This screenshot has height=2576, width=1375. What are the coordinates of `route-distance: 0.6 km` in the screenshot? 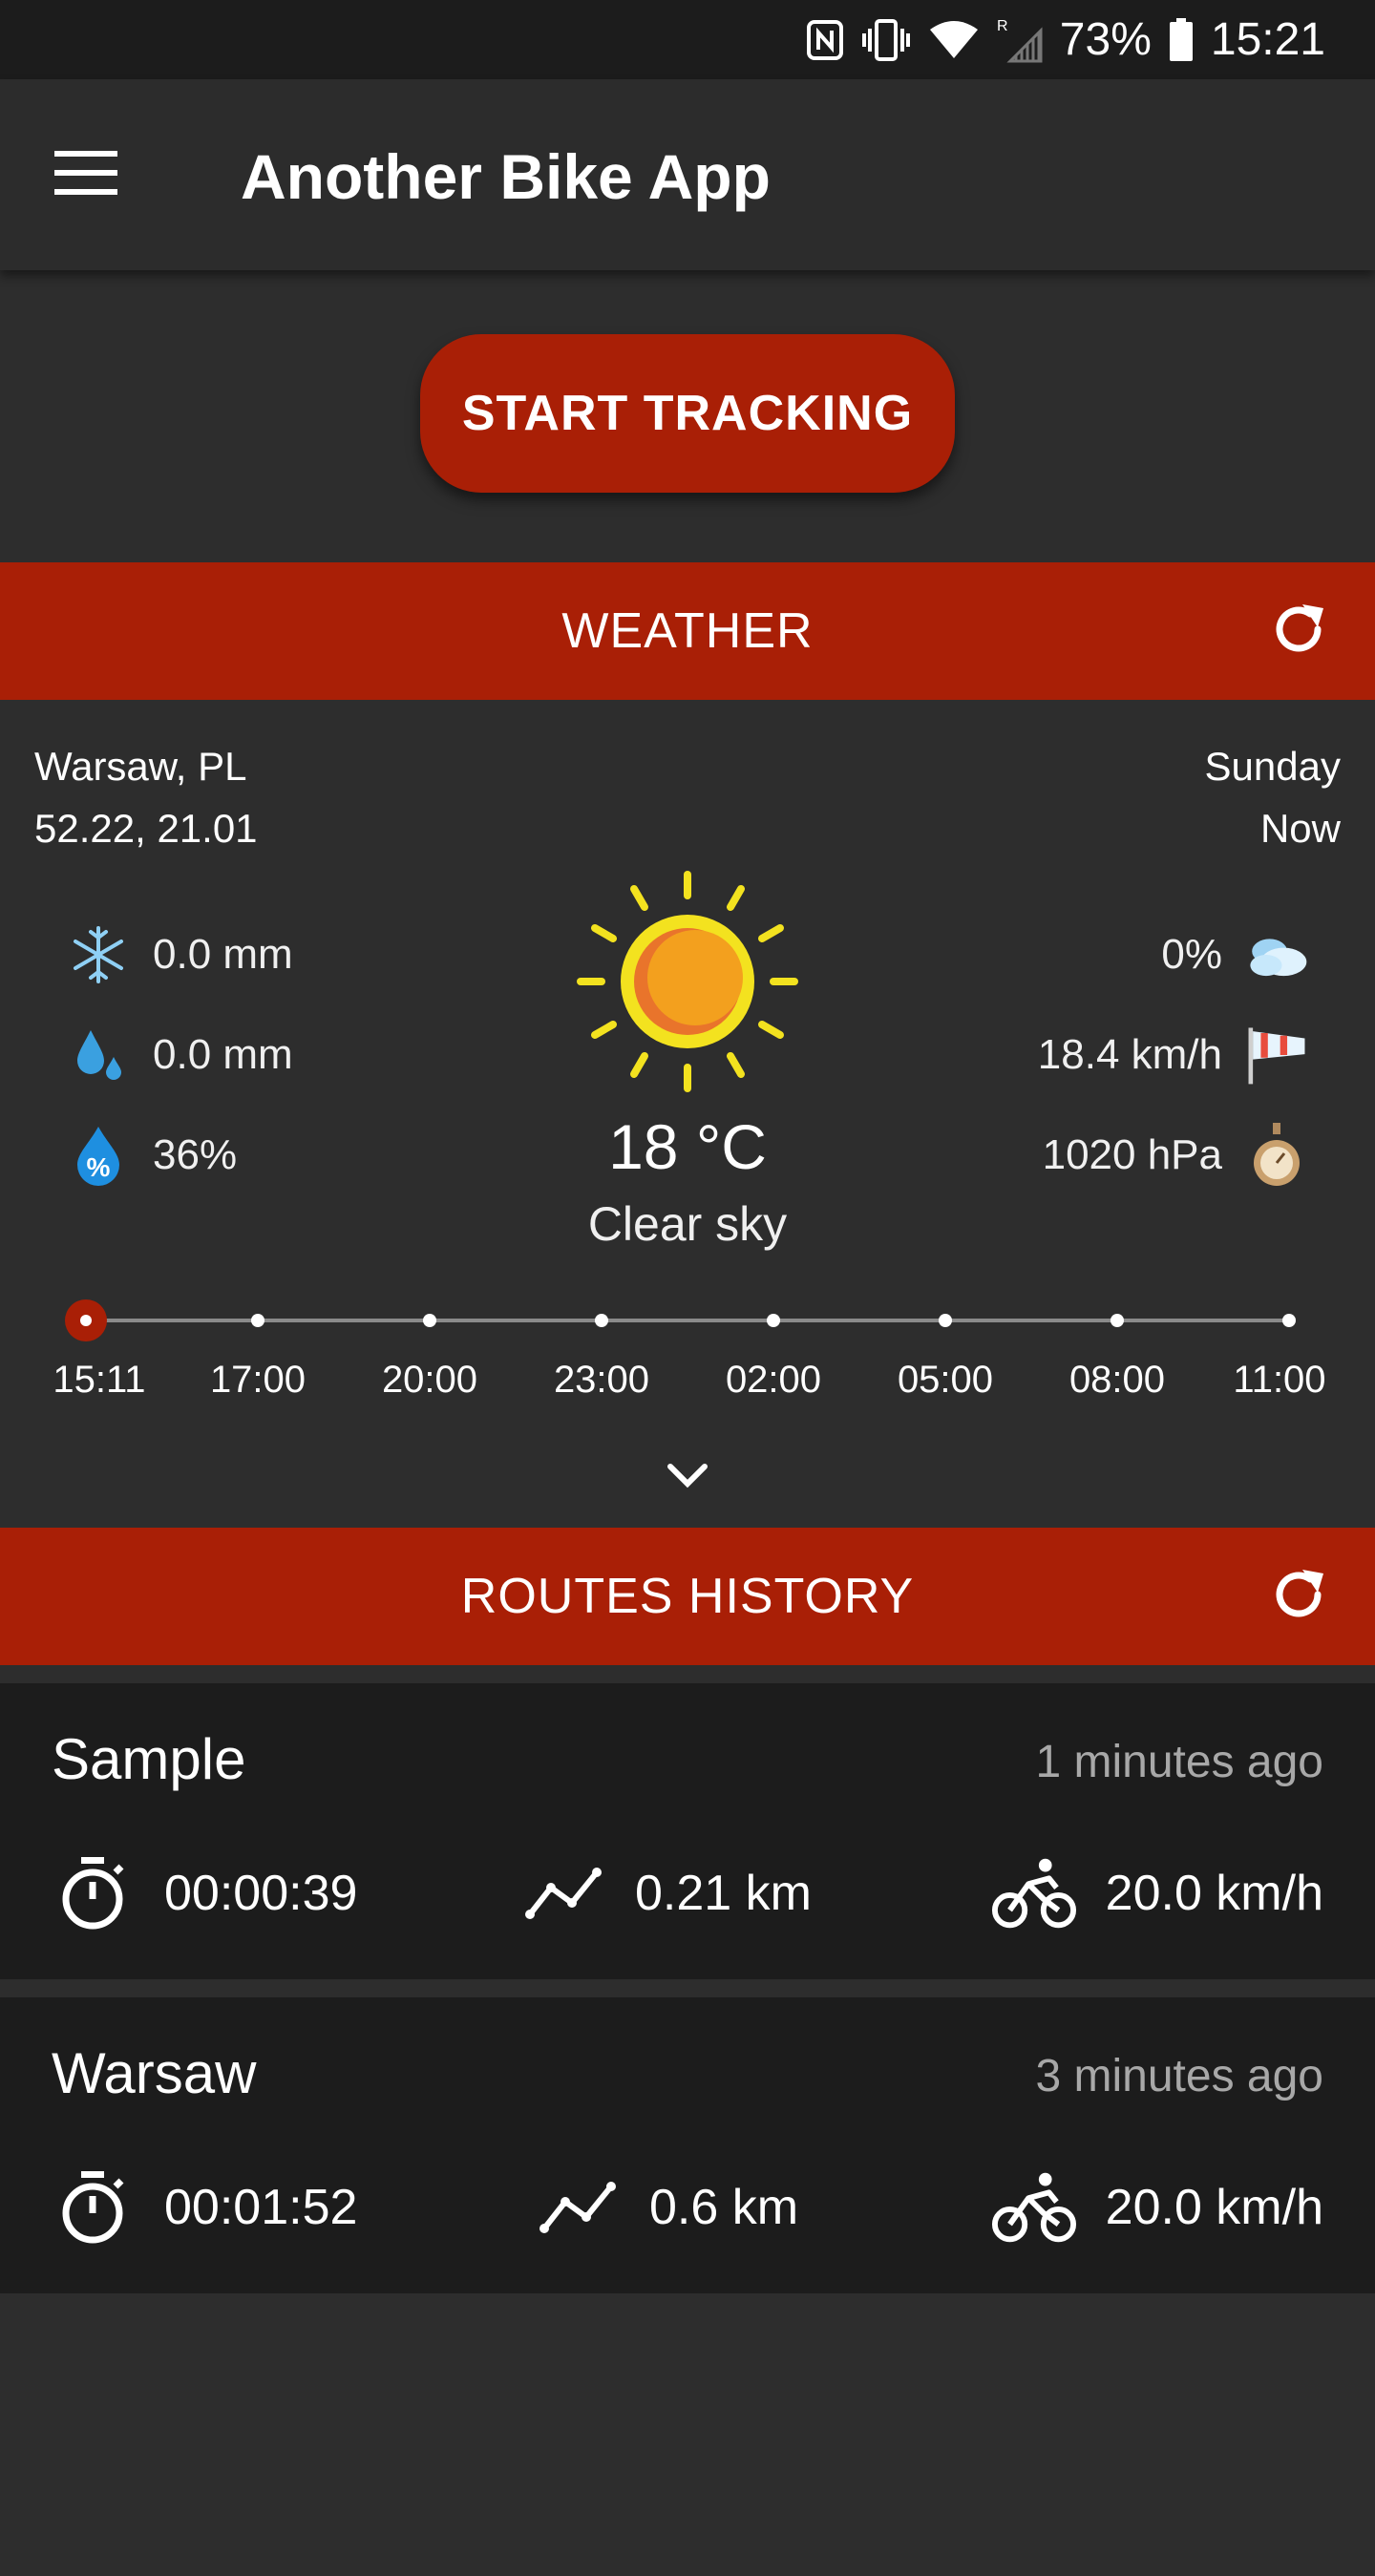 It's located at (667, 2207).